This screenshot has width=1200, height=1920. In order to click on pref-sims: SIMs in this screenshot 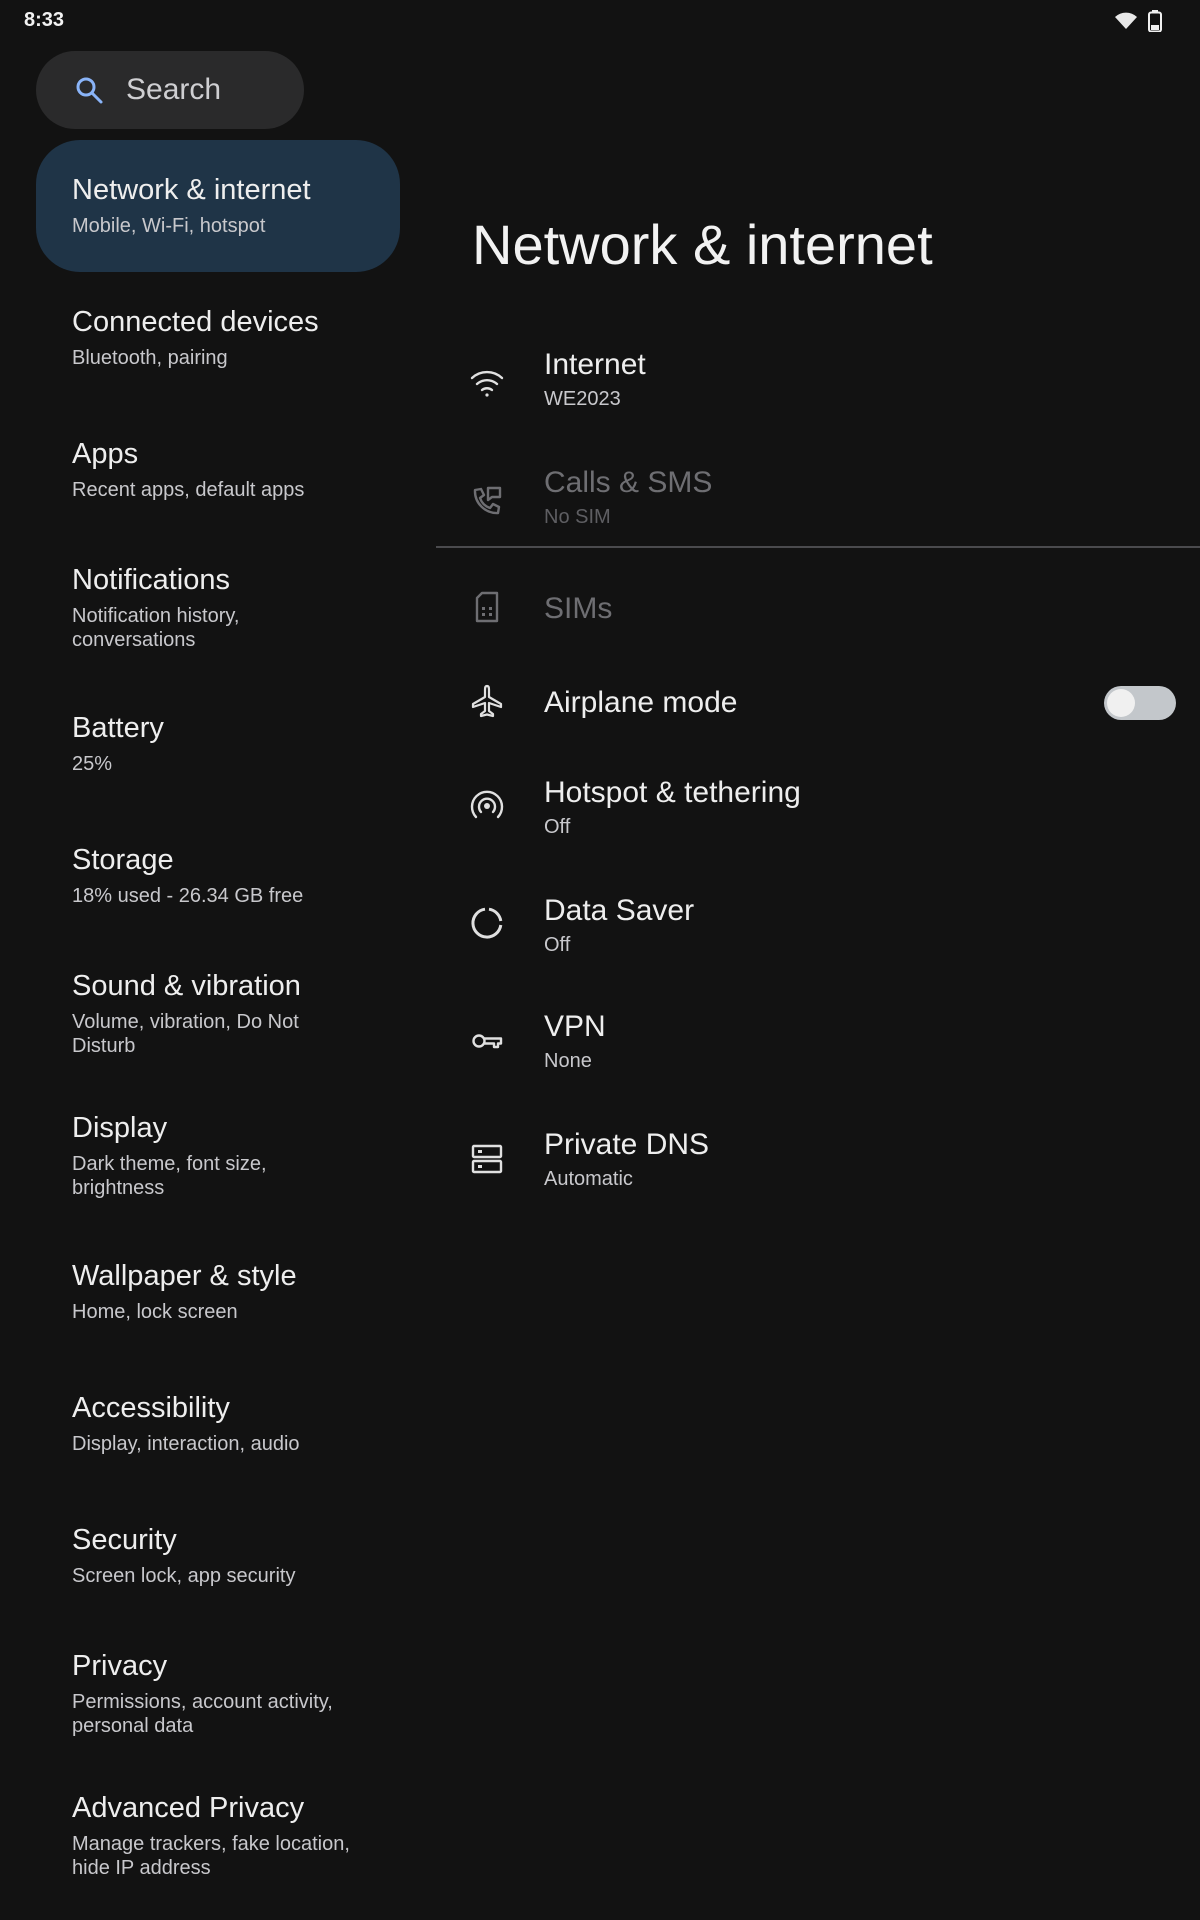, I will do `click(818, 607)`.